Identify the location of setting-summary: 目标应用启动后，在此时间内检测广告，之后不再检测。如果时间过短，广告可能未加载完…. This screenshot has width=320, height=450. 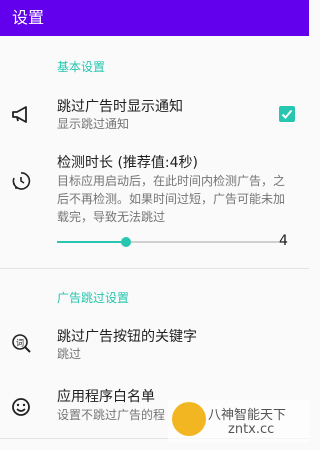
(171, 199).